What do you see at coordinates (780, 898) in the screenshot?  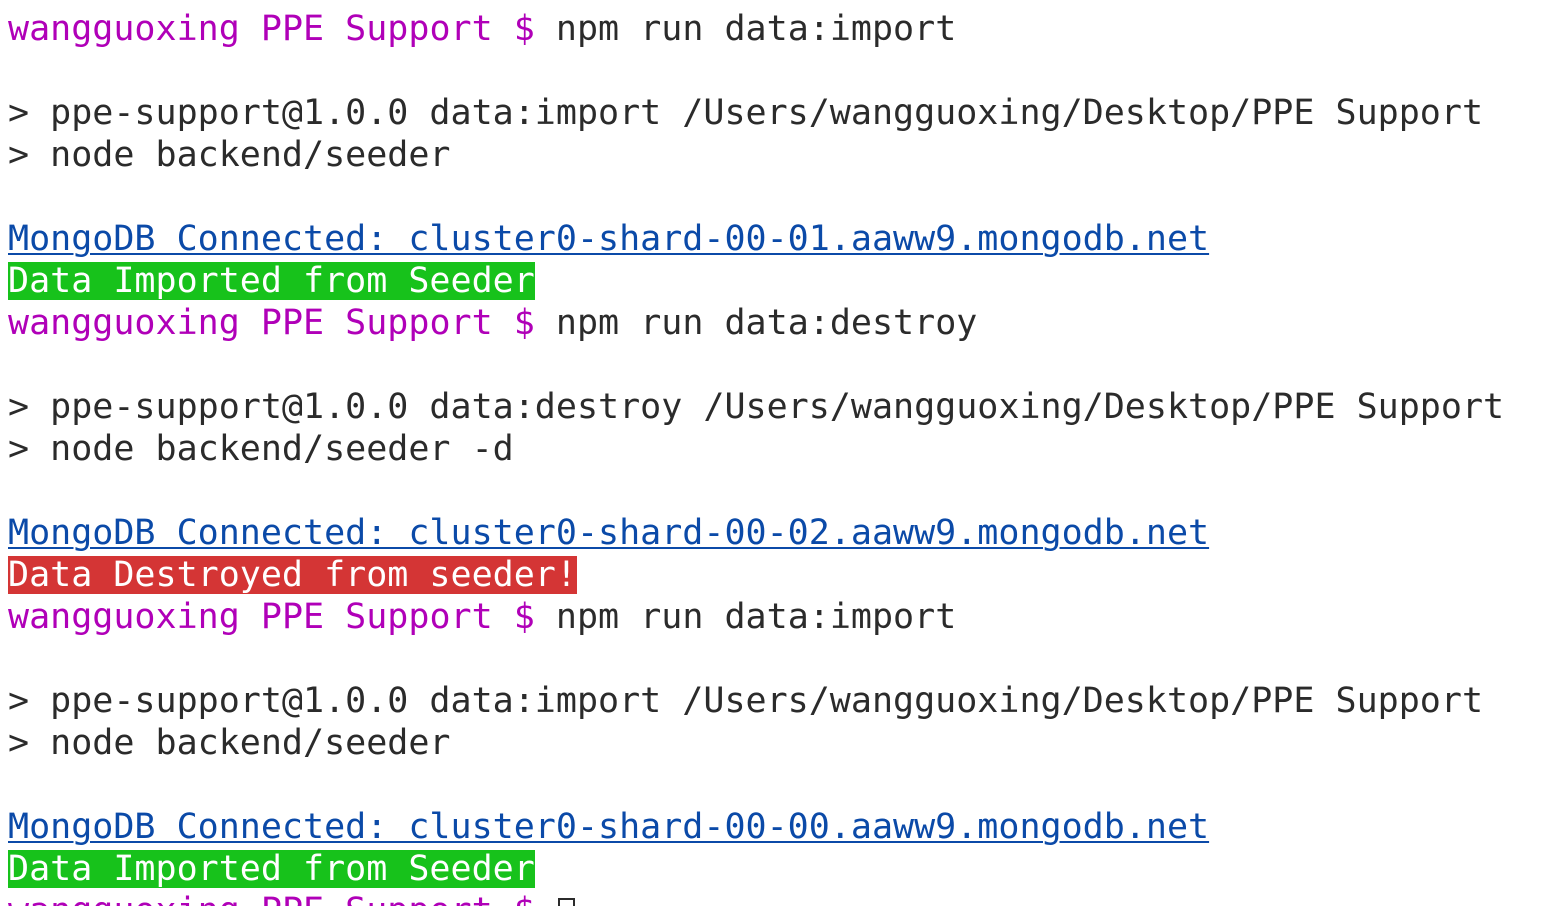 I see `current-prompt-line: wangguoxing PPE Support $` at bounding box center [780, 898].